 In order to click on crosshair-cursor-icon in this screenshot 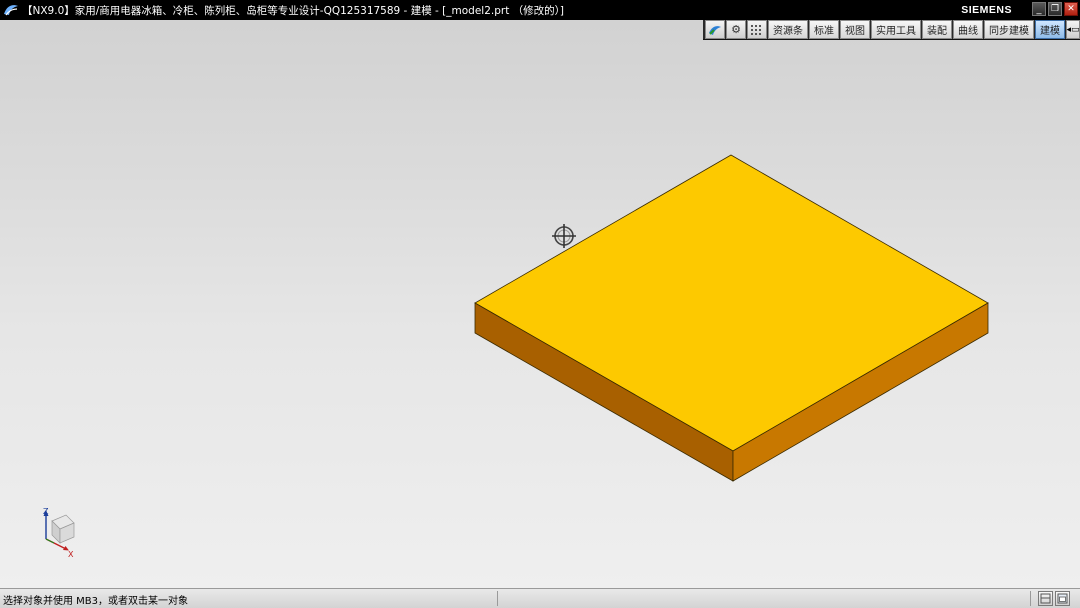, I will do `click(564, 236)`.